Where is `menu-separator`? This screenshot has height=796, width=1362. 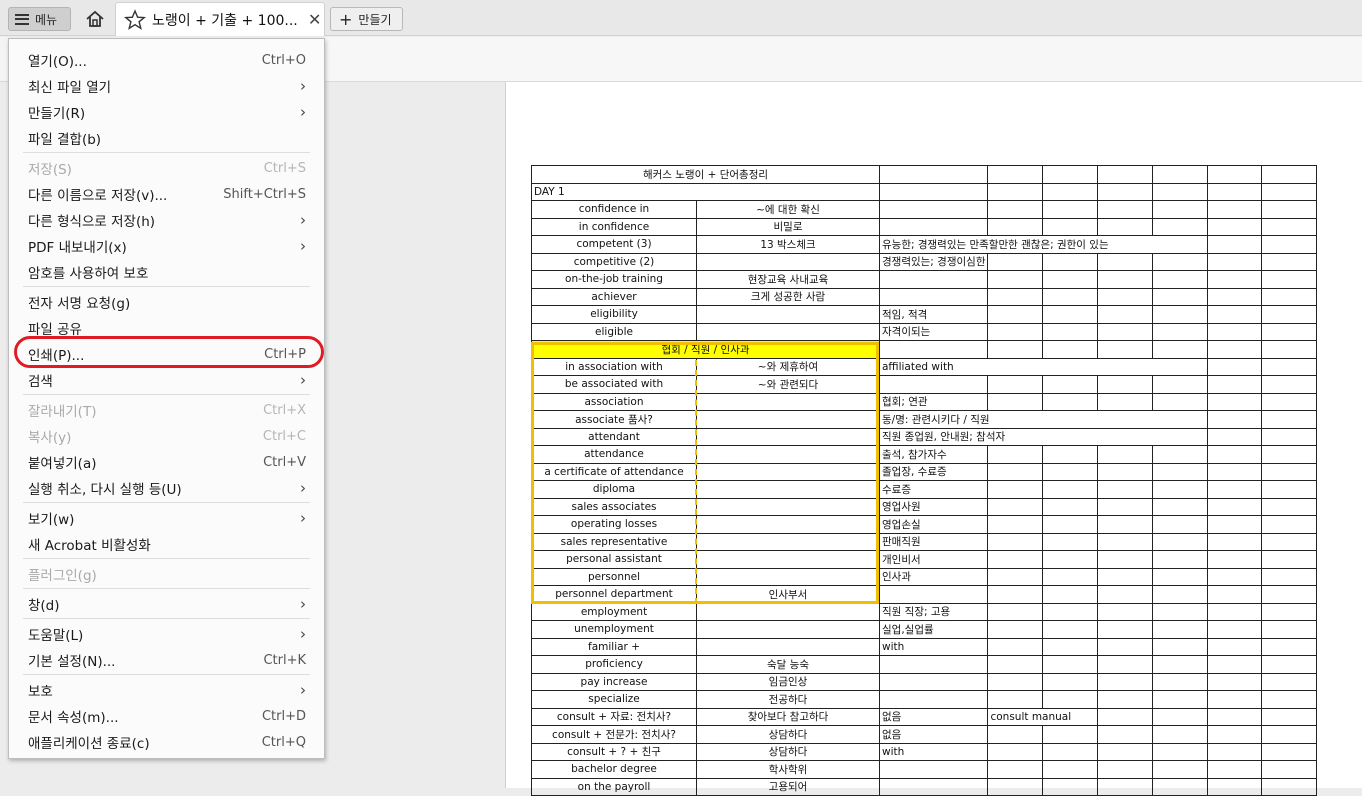 menu-separator is located at coordinates (166, 152).